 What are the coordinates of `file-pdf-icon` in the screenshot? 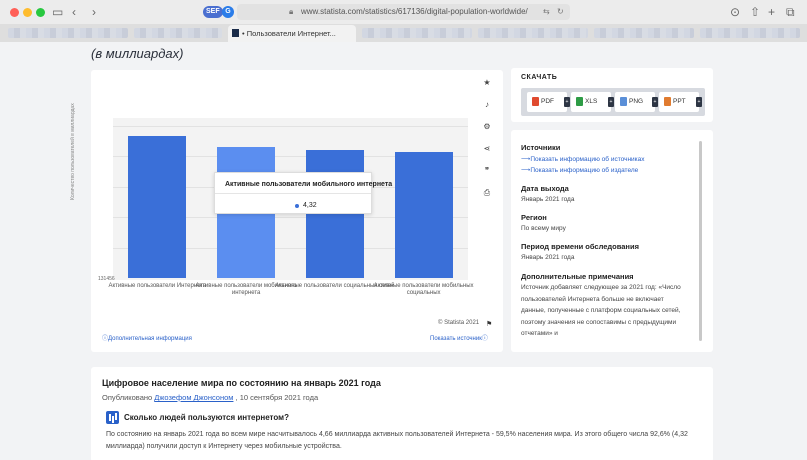 It's located at (535, 101).